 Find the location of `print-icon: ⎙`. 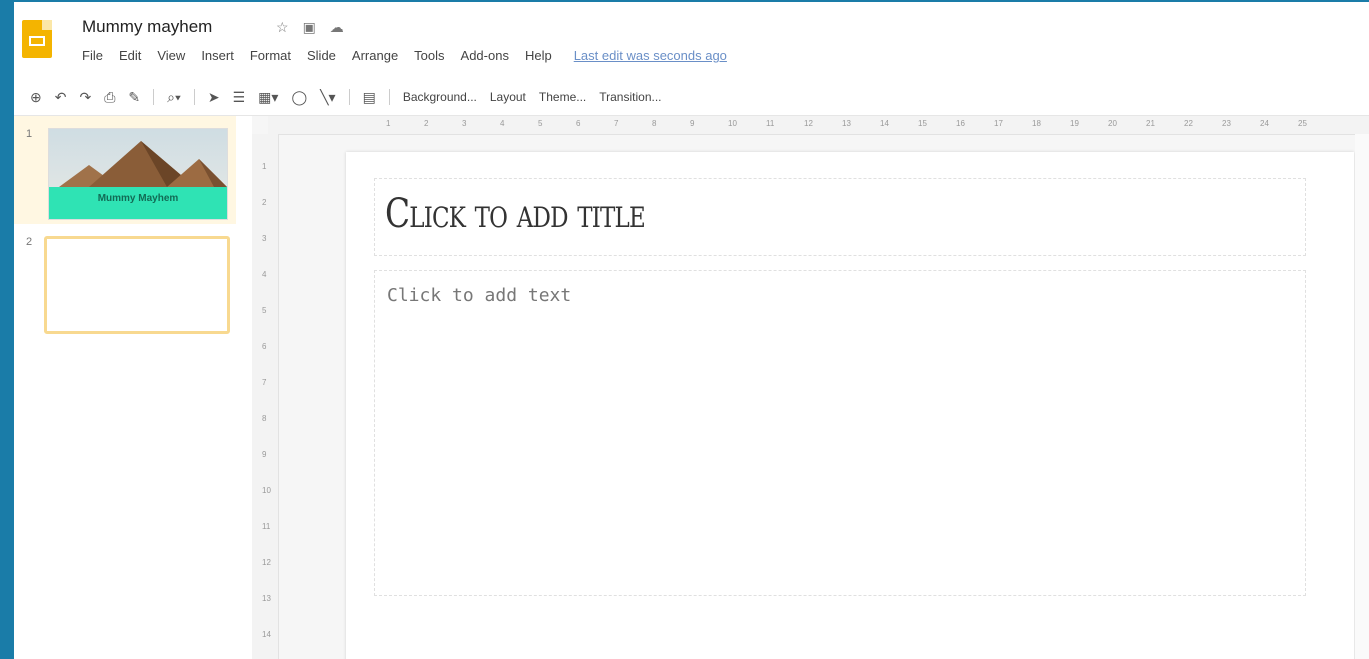

print-icon: ⎙ is located at coordinates (109, 97).